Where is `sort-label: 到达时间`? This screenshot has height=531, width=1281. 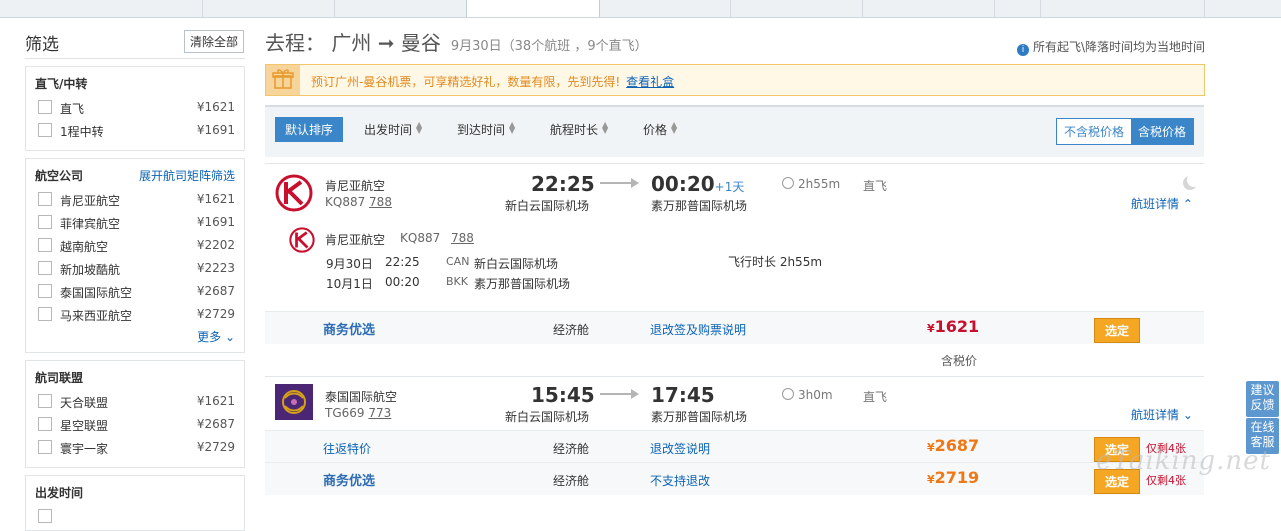
sort-label: 到达时间 is located at coordinates (481, 130).